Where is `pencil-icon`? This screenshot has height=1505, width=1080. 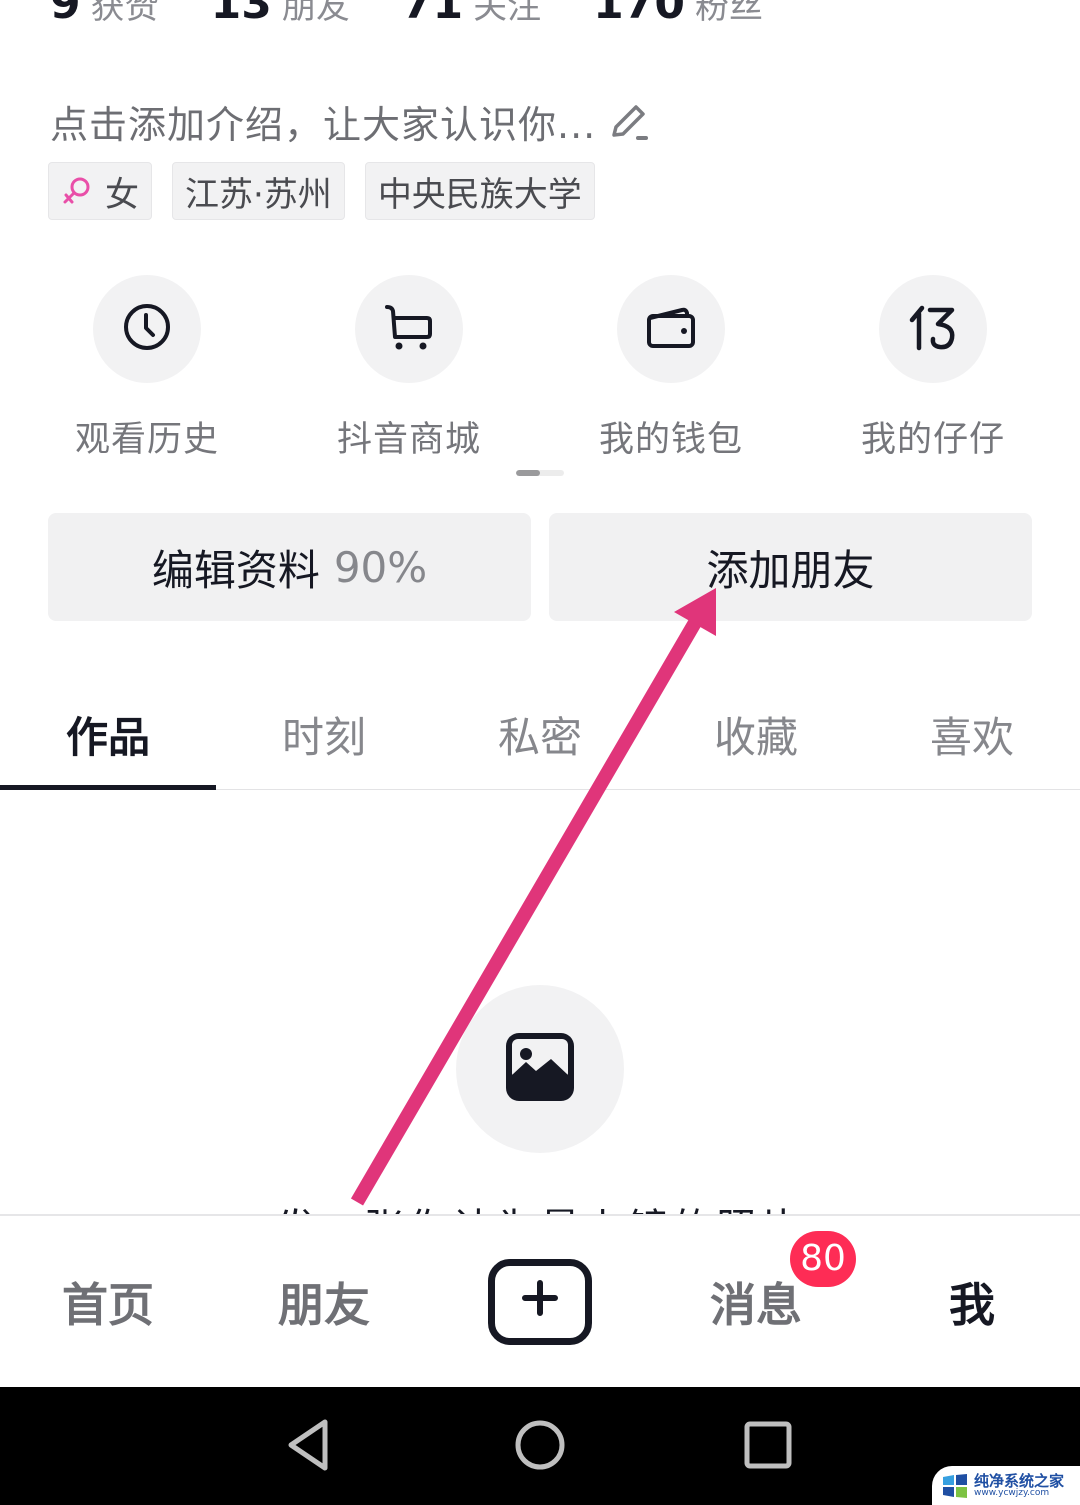
pencil-icon is located at coordinates (629, 122).